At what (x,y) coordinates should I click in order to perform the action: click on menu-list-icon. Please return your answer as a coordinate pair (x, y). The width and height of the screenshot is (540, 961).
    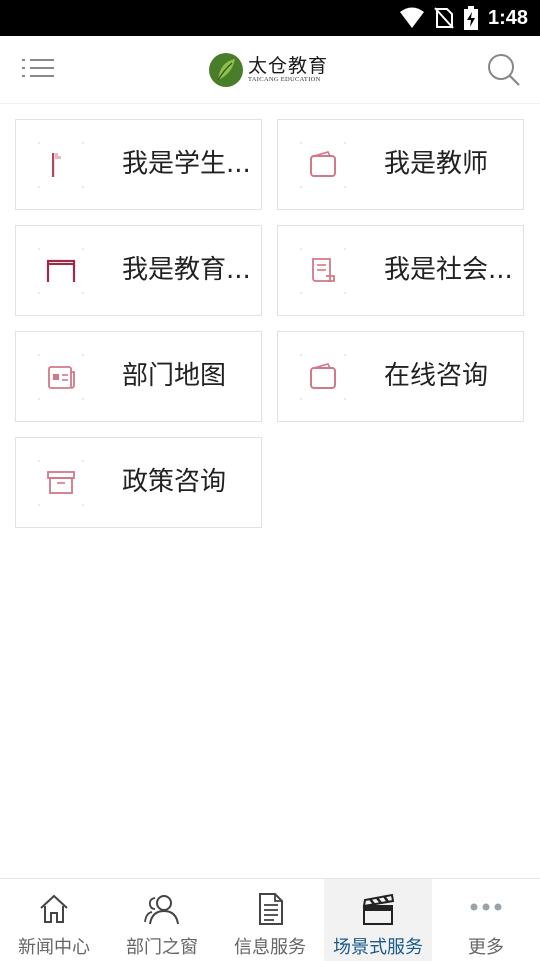
    Looking at the image, I should click on (38, 70).